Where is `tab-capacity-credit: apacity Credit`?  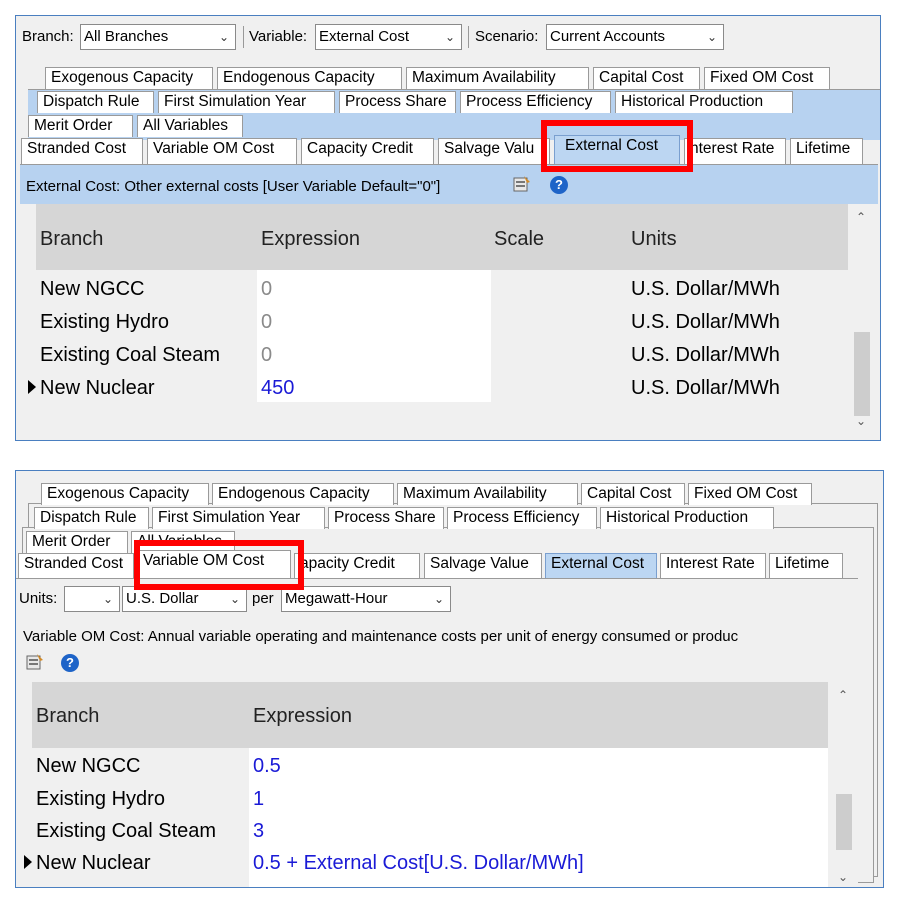
tab-capacity-credit: apacity Credit is located at coordinates (357, 566).